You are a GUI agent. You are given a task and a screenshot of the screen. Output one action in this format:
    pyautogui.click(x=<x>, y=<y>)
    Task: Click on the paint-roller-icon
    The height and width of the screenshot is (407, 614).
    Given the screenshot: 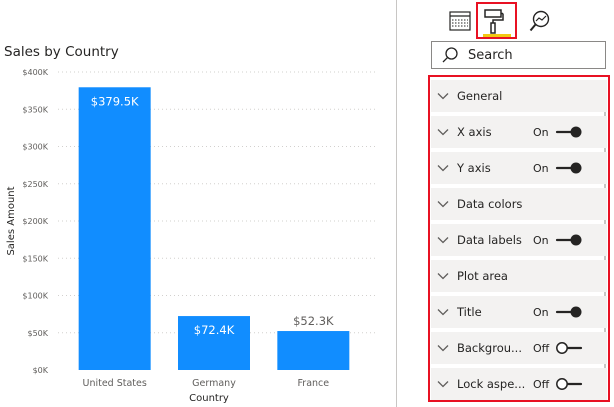 What is the action you would take?
    pyautogui.click(x=494, y=21)
    